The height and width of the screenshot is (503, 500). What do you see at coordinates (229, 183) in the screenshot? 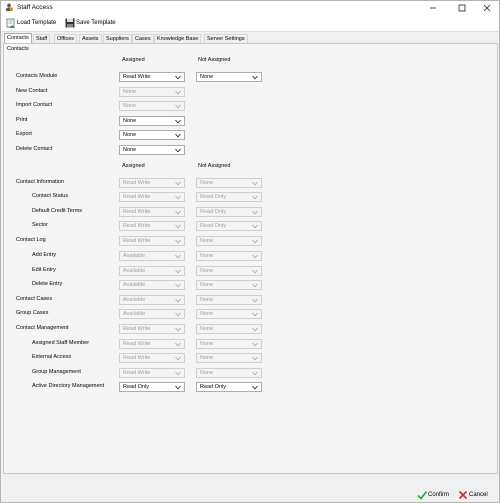
I see `not-assigned-dropdown-contact-information: None` at bounding box center [229, 183].